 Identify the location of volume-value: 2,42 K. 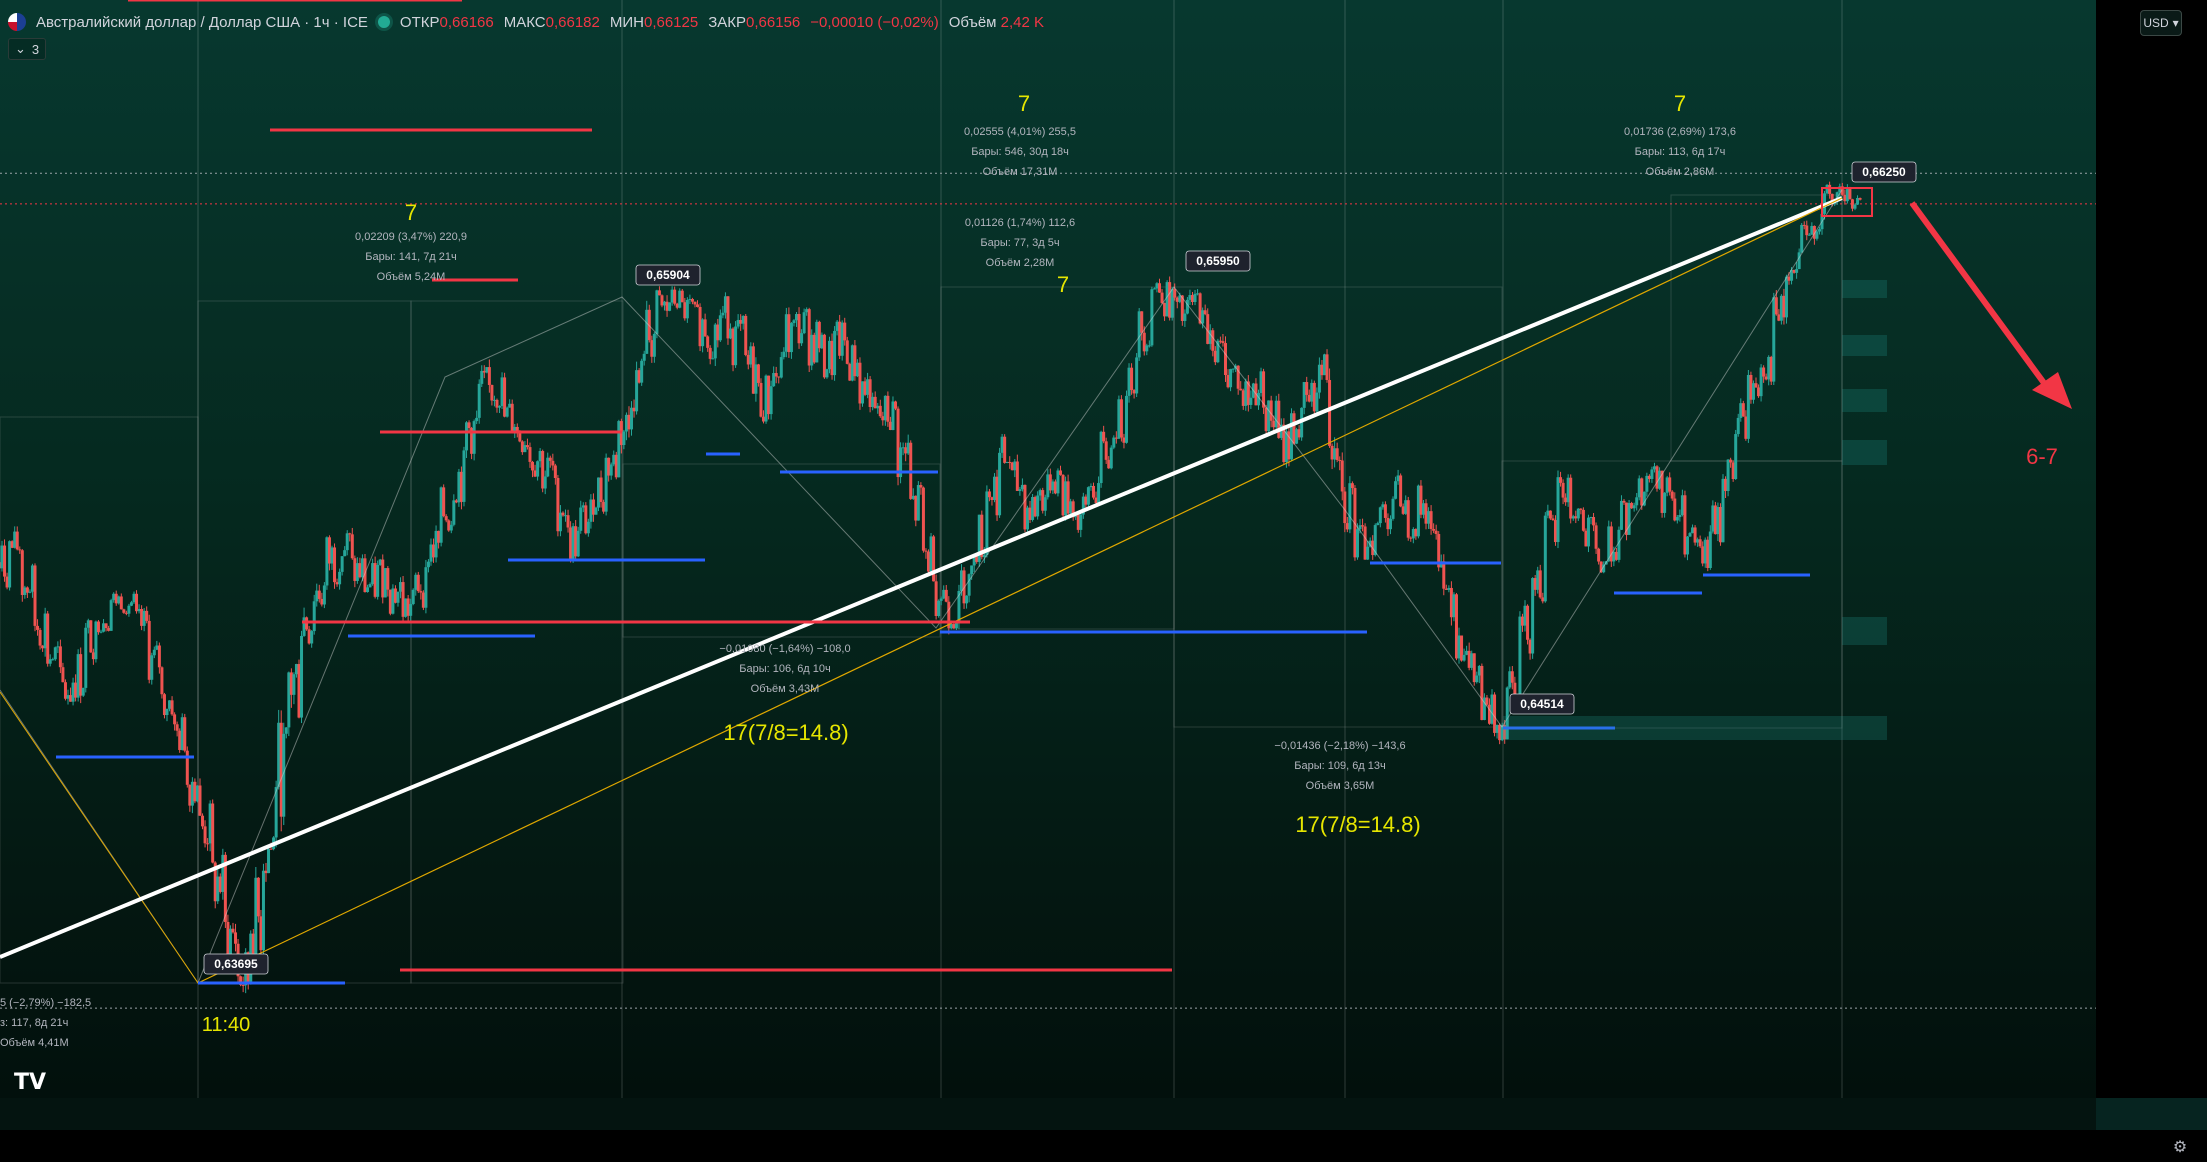
(1022, 22).